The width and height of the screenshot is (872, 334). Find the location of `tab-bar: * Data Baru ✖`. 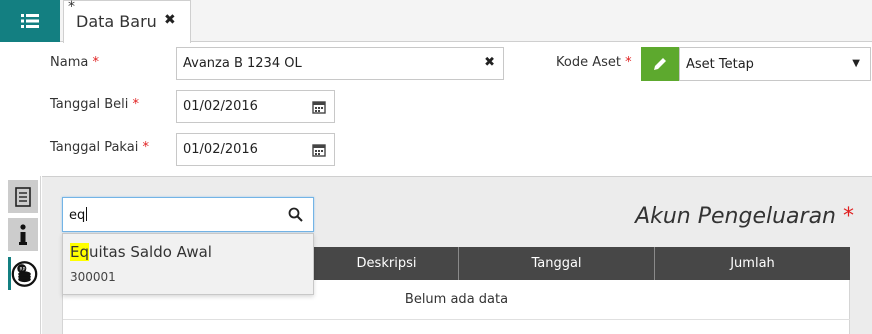

tab-bar: * Data Baru ✖ is located at coordinates (436, 21).